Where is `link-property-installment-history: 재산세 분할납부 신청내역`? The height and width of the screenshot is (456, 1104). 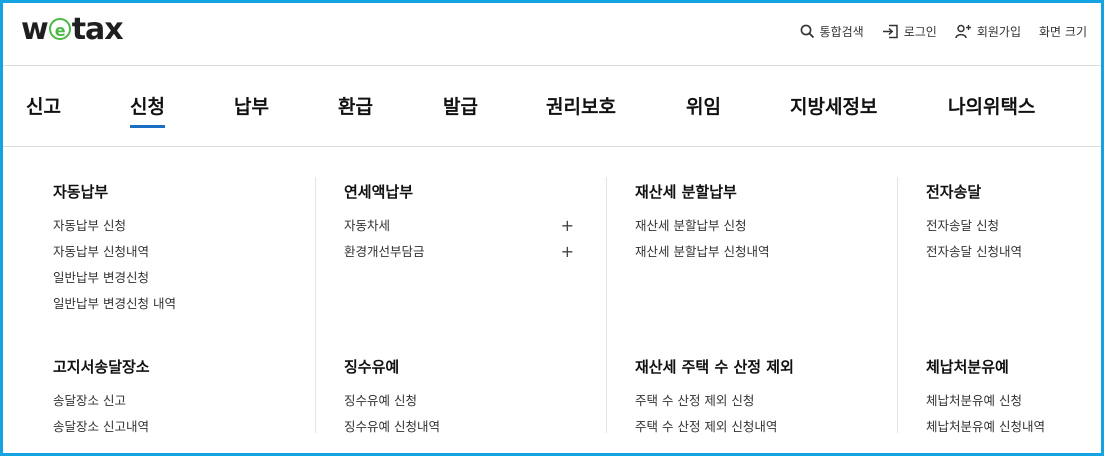
link-property-installment-history: 재산세 분할납부 신청내역 is located at coordinates (755, 252).